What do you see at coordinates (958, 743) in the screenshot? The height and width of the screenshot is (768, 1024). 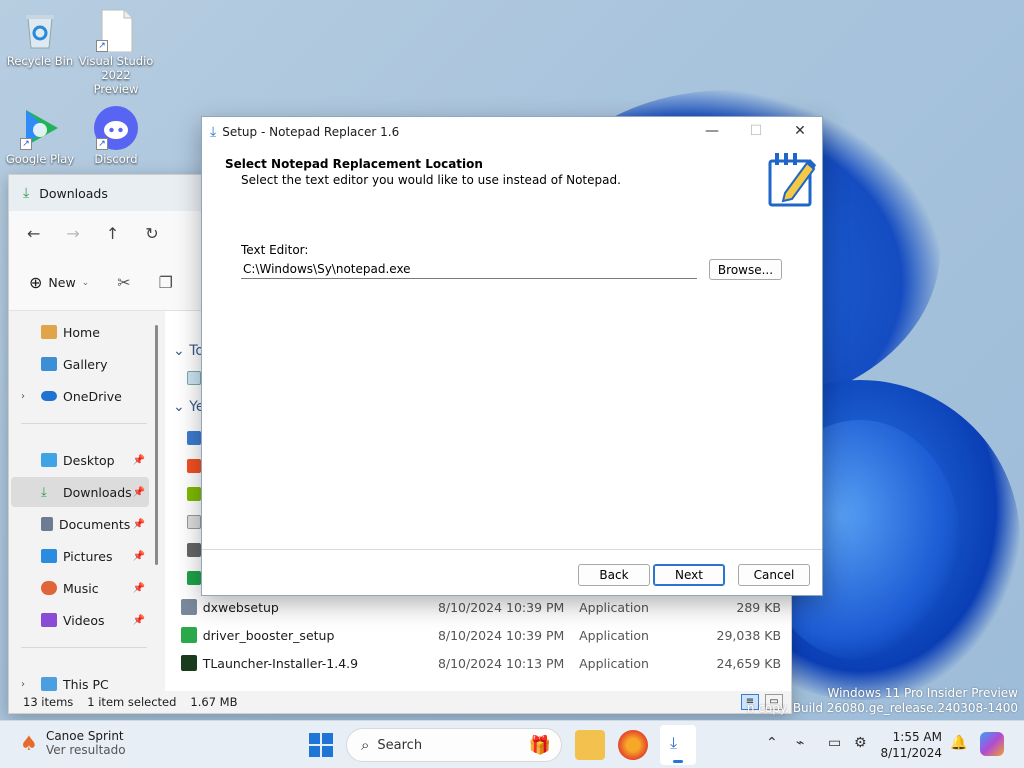 I see `bell-icon: 🔔` at bounding box center [958, 743].